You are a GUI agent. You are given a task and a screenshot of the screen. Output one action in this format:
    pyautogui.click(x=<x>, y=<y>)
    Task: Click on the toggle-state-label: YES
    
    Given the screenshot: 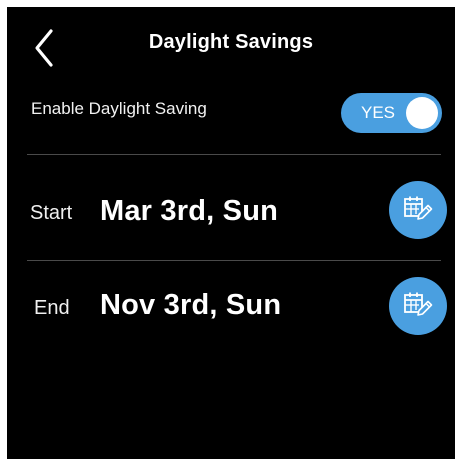 What is the action you would take?
    pyautogui.click(x=378, y=112)
    